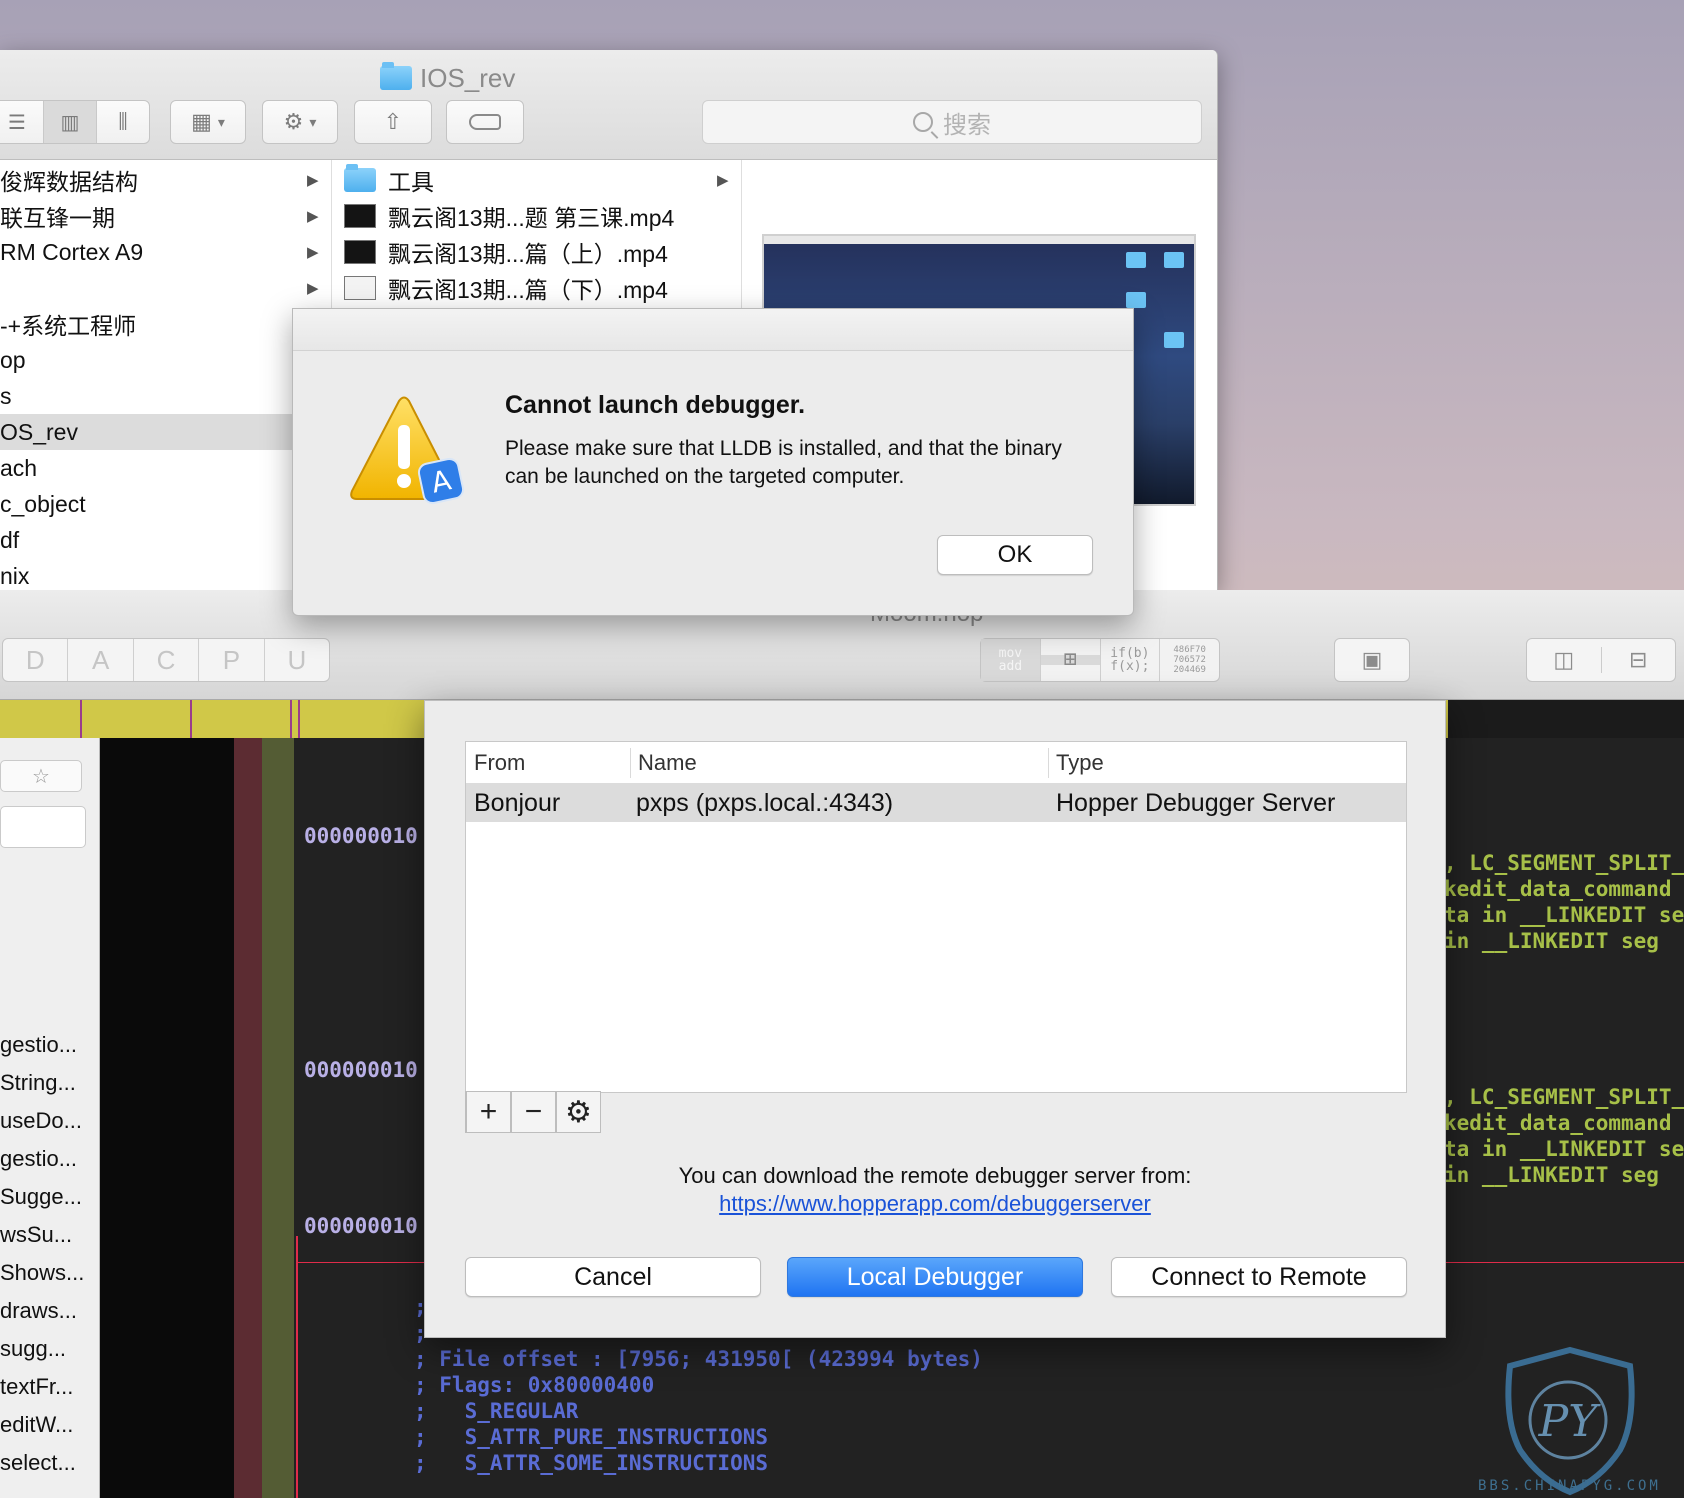 Image resolution: width=1684 pixels, height=1498 pixels. Describe the element at coordinates (485, 122) in the screenshot. I see `tag-button` at that location.